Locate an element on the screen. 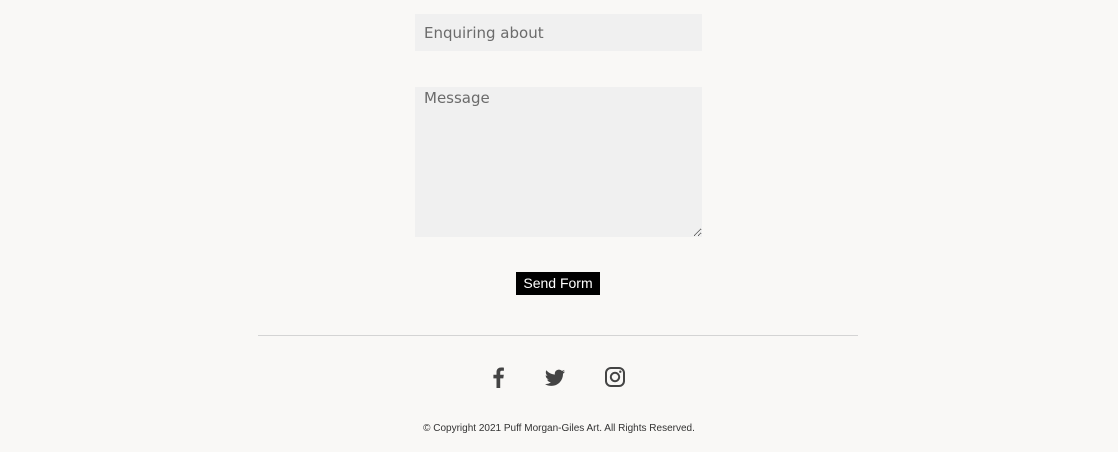 The image size is (1118, 452). facebook-link is located at coordinates (499, 377).